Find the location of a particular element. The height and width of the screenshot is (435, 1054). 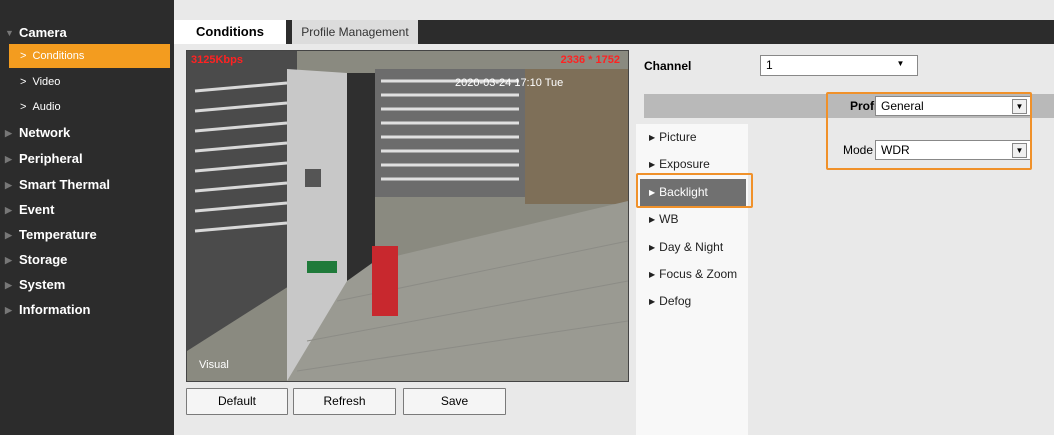

subnav-item-label: WB is located at coordinates (669, 219).